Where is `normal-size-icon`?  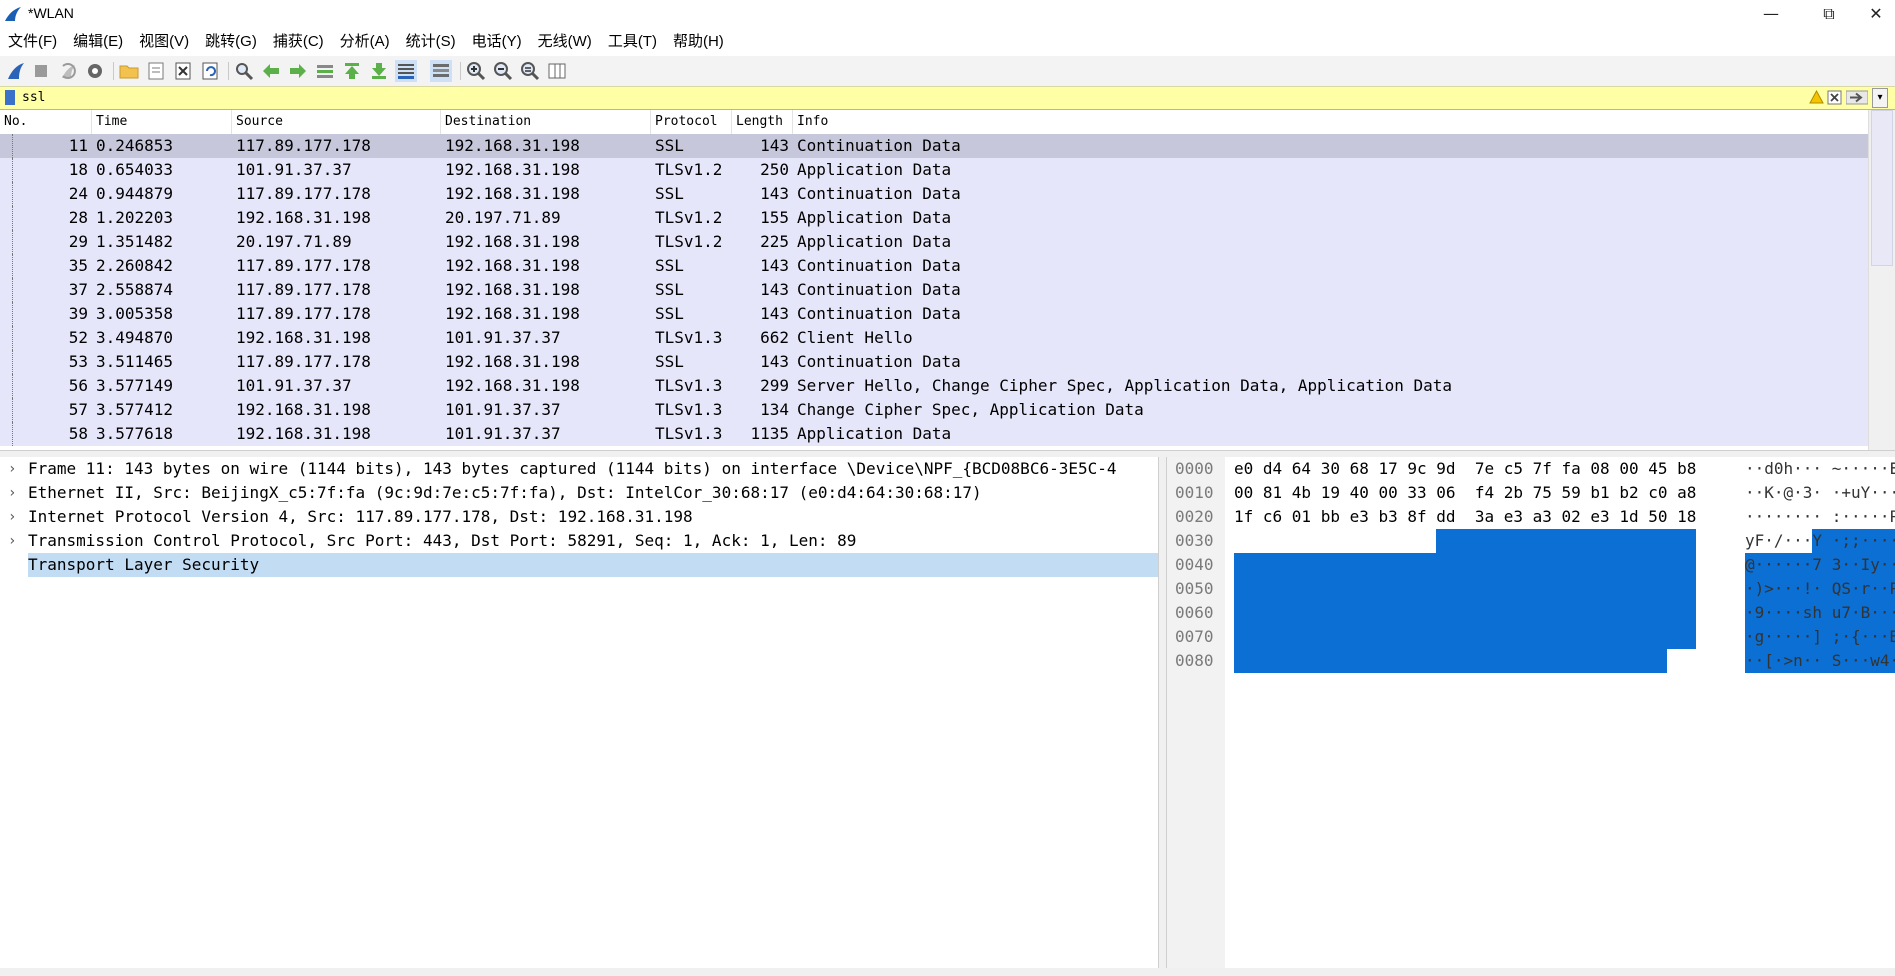 normal-size-icon is located at coordinates (530, 71).